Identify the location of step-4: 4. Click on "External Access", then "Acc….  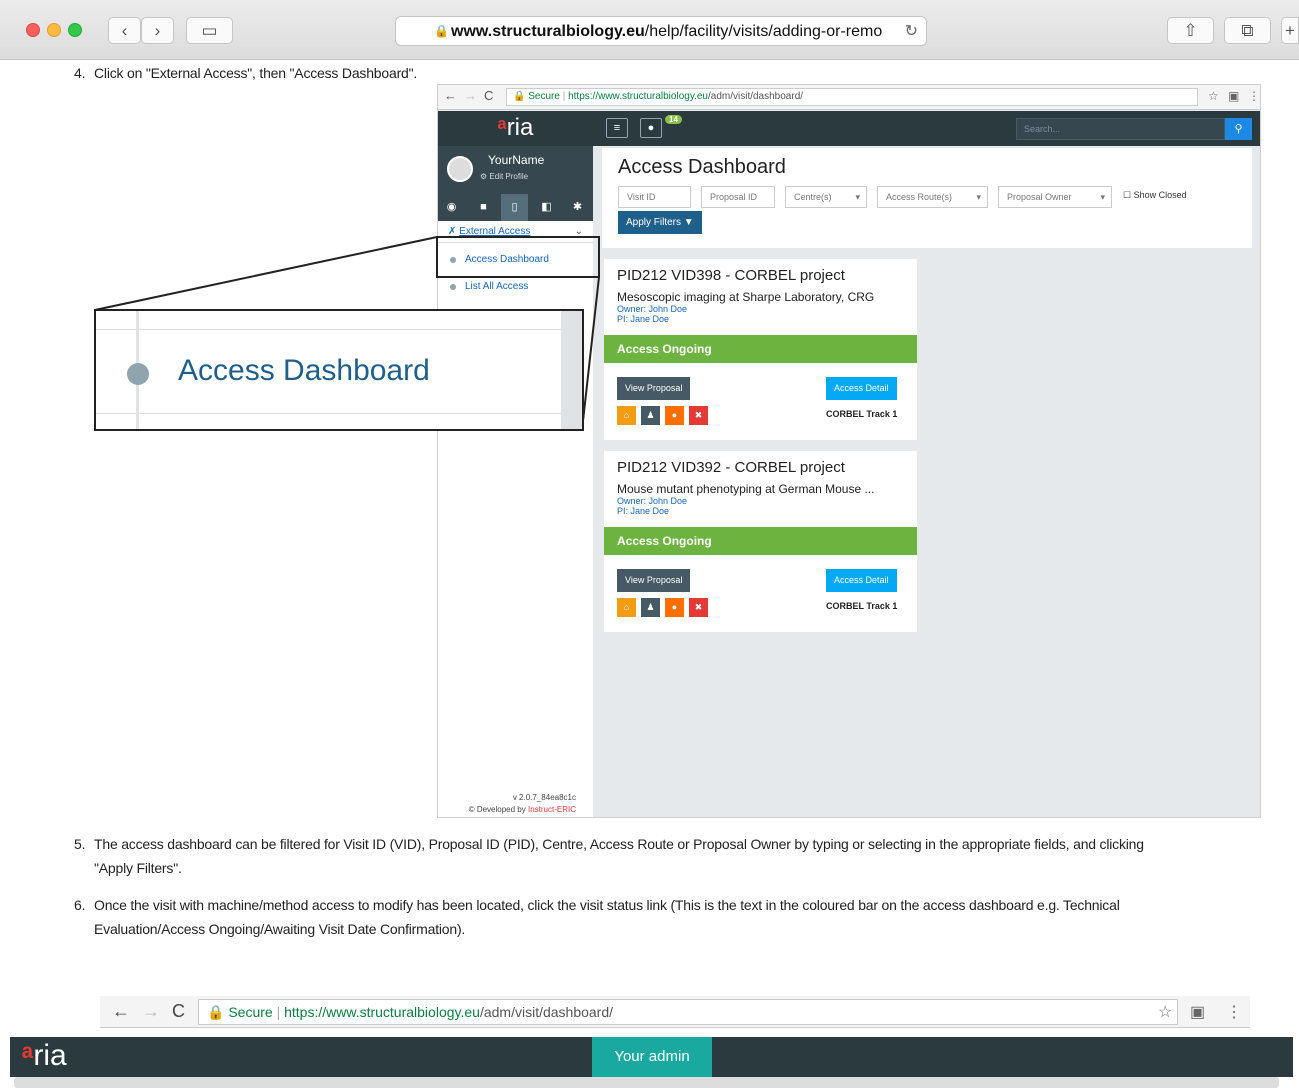
(246, 73).